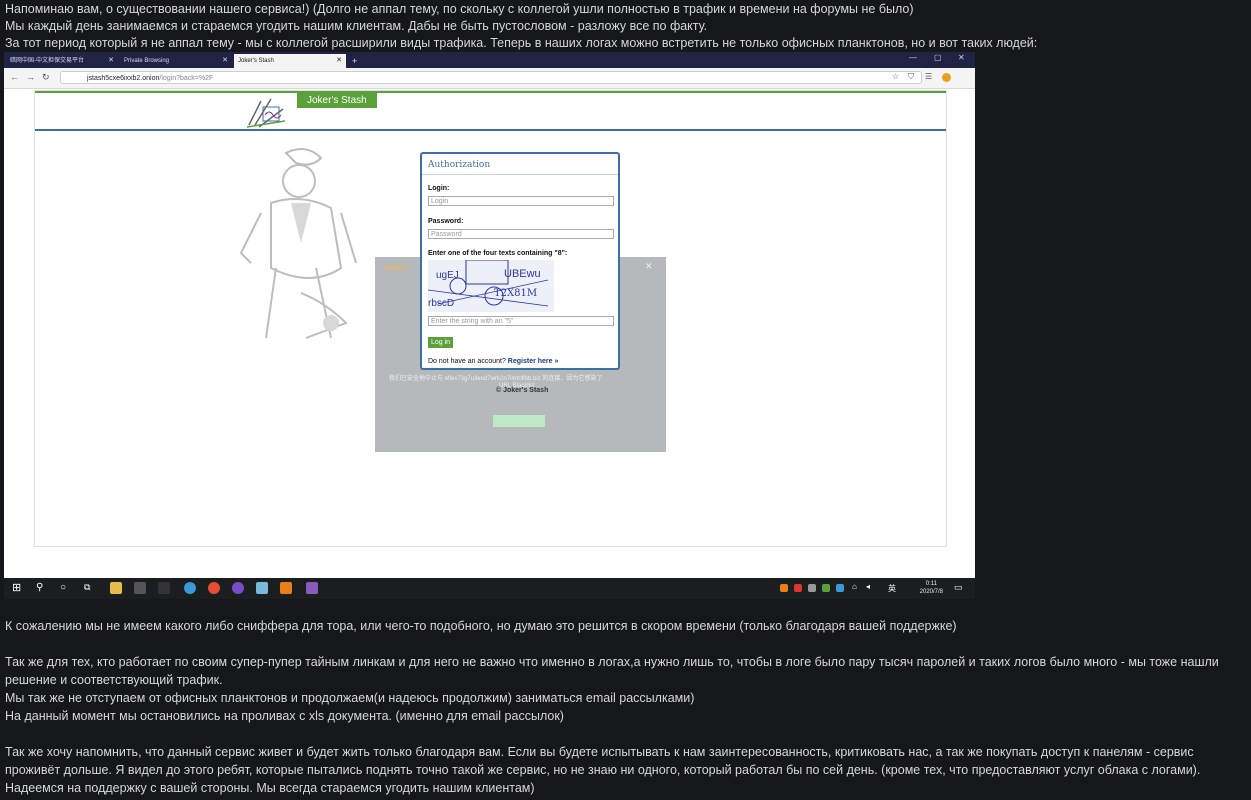 Image resolution: width=1251 pixels, height=800 pixels. What do you see at coordinates (521, 234) in the screenshot?
I see `password-input: Password` at bounding box center [521, 234].